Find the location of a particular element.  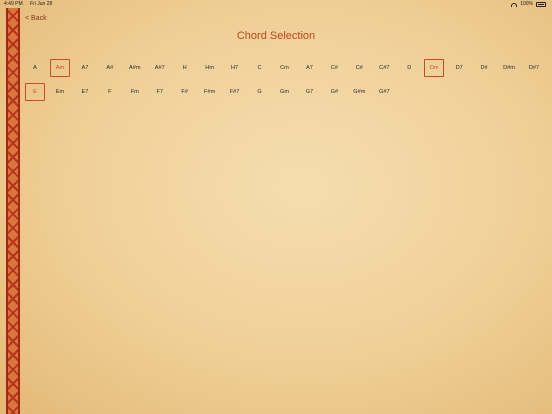

chord-button: G is located at coordinates (260, 92).